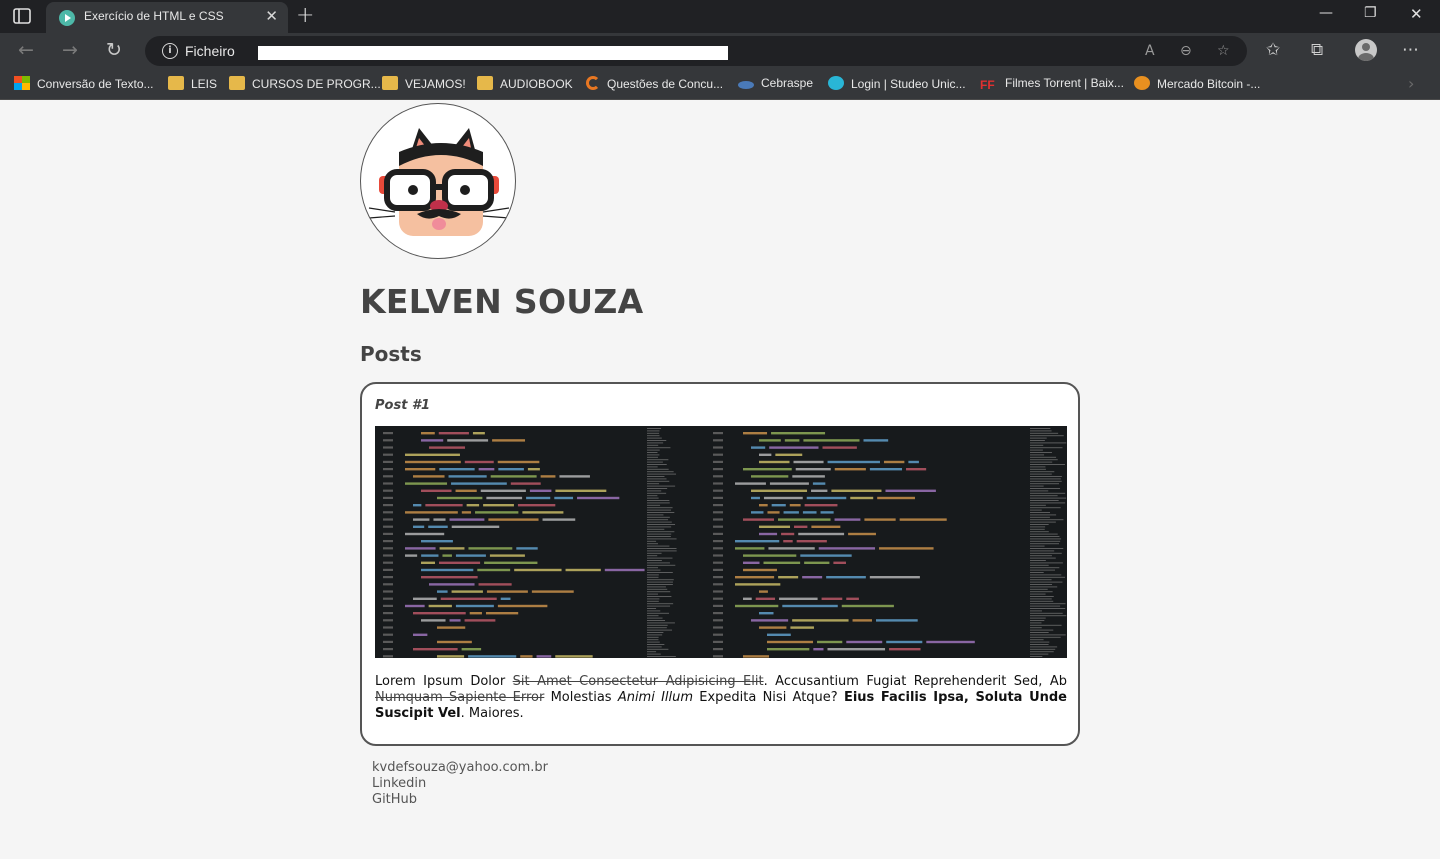 This screenshot has height=859, width=1440. What do you see at coordinates (22, 16) in the screenshot?
I see `tab-actions-icon` at bounding box center [22, 16].